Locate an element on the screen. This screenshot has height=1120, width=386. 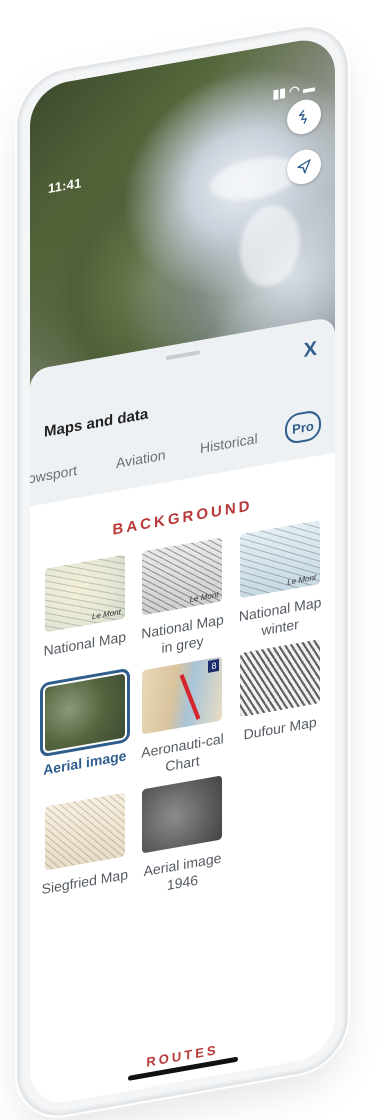
sheet-title: Maps and data is located at coordinates (96, 423).